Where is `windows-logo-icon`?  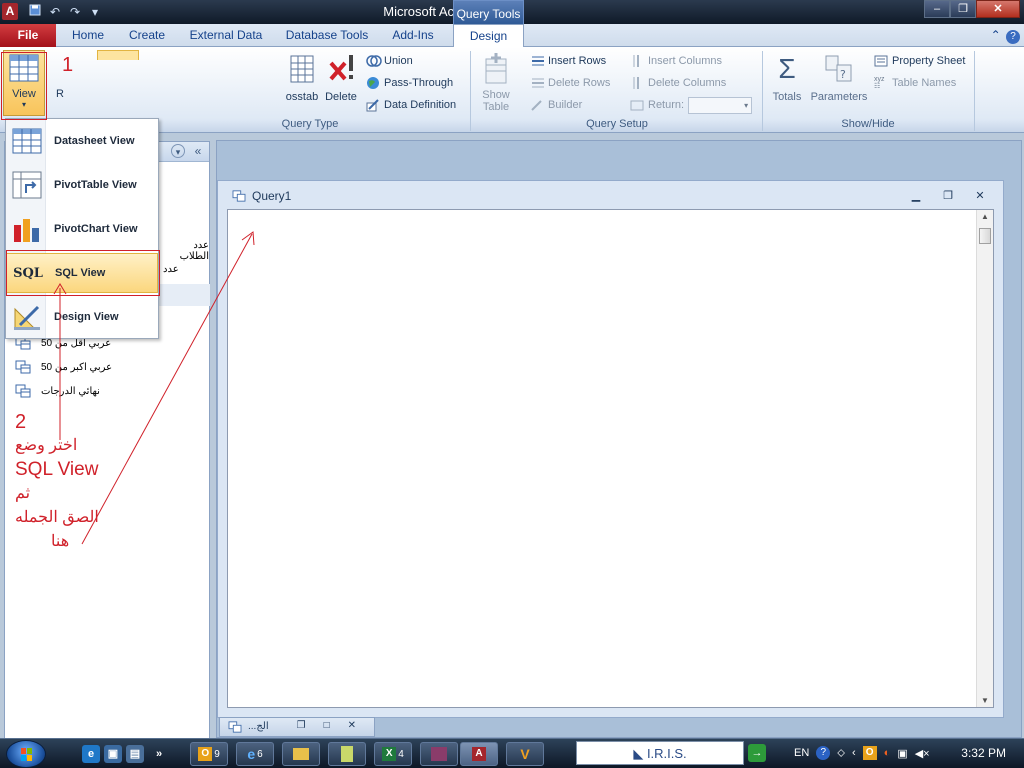
windows-logo-icon is located at coordinates (26, 754).